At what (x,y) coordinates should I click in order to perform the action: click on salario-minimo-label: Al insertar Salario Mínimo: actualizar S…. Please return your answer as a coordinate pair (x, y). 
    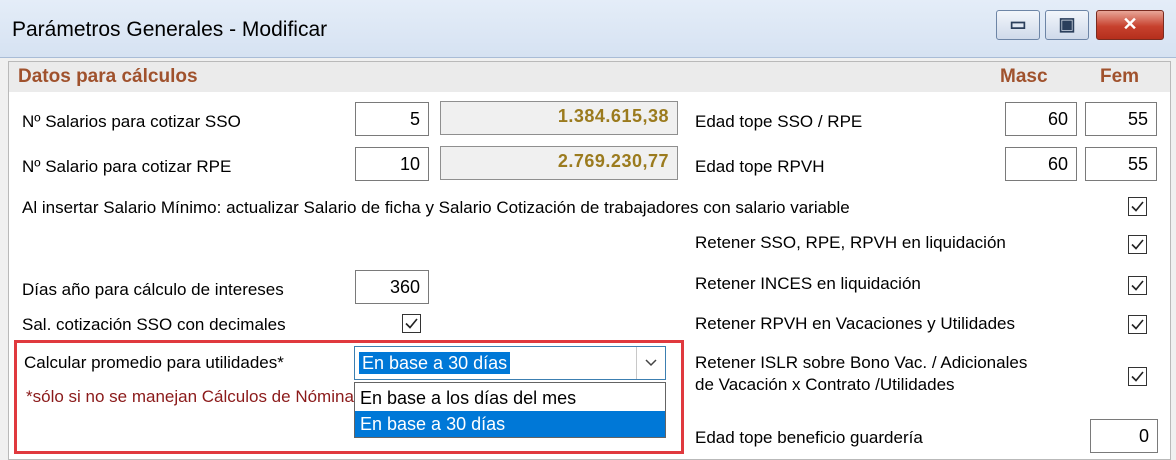
    Looking at the image, I should click on (436, 207).